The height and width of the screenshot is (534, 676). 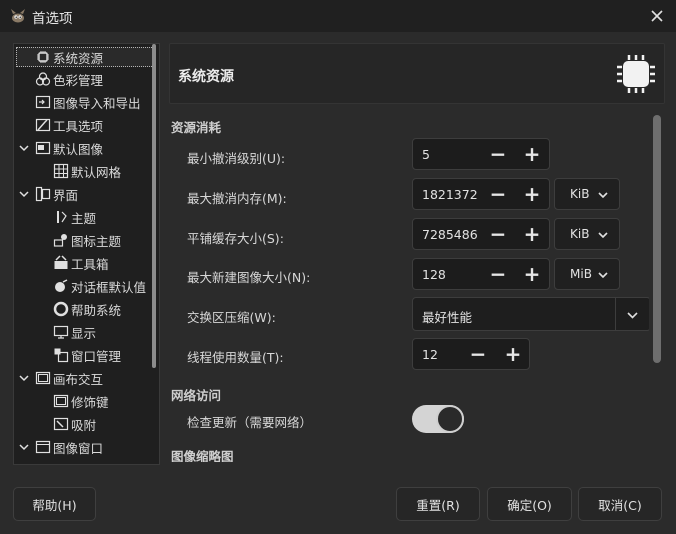 I want to click on tree-item-canvas-interaction: 画布交互, so click(x=83, y=378).